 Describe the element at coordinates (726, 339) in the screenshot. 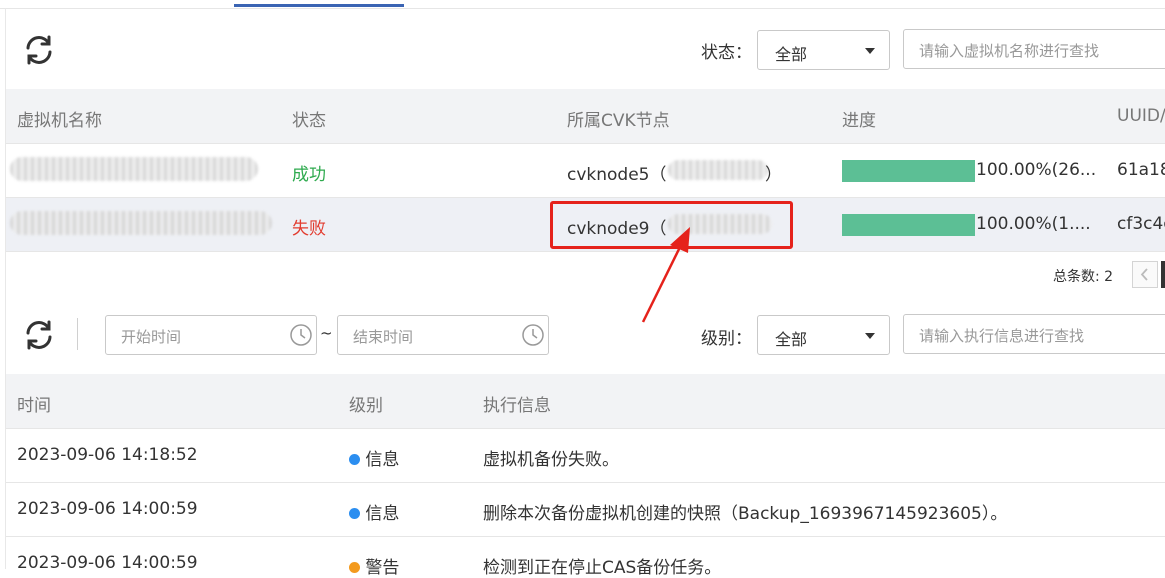

I see `level-filter-label: 级别：` at that location.